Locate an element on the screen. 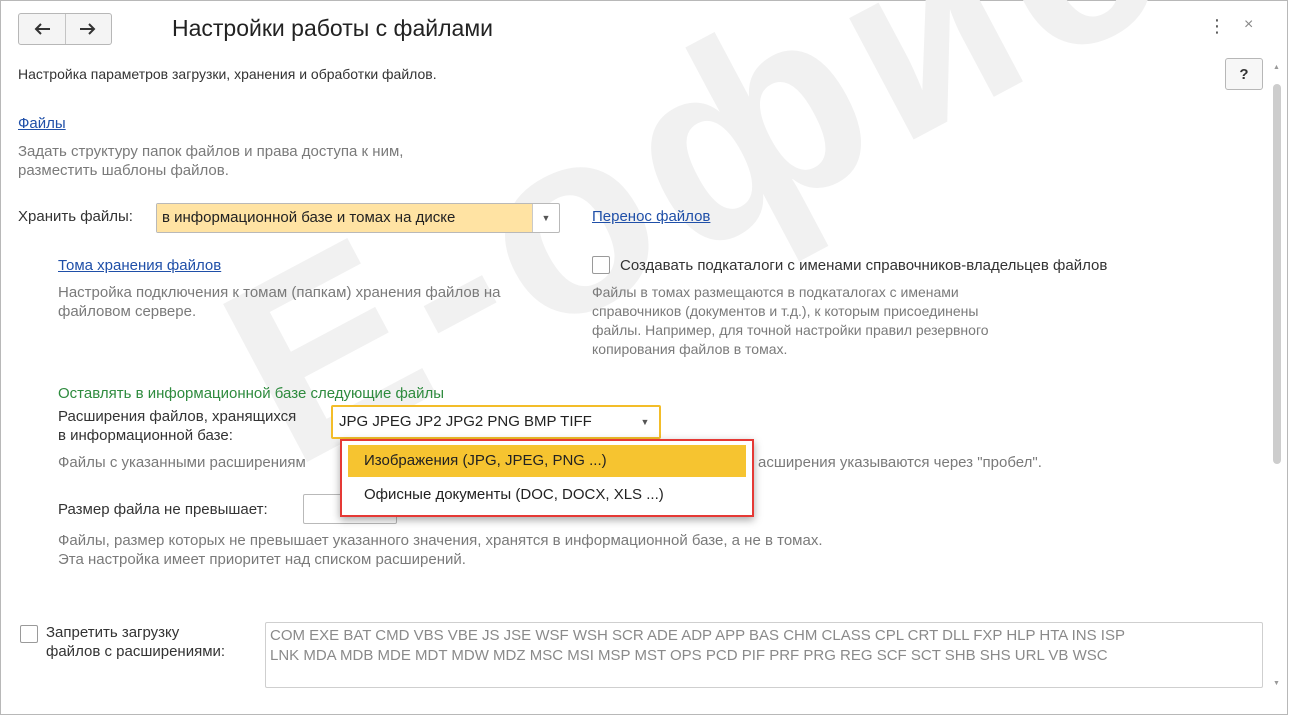 The height and width of the screenshot is (717, 1290). forbid-checkbox is located at coordinates (29, 634).